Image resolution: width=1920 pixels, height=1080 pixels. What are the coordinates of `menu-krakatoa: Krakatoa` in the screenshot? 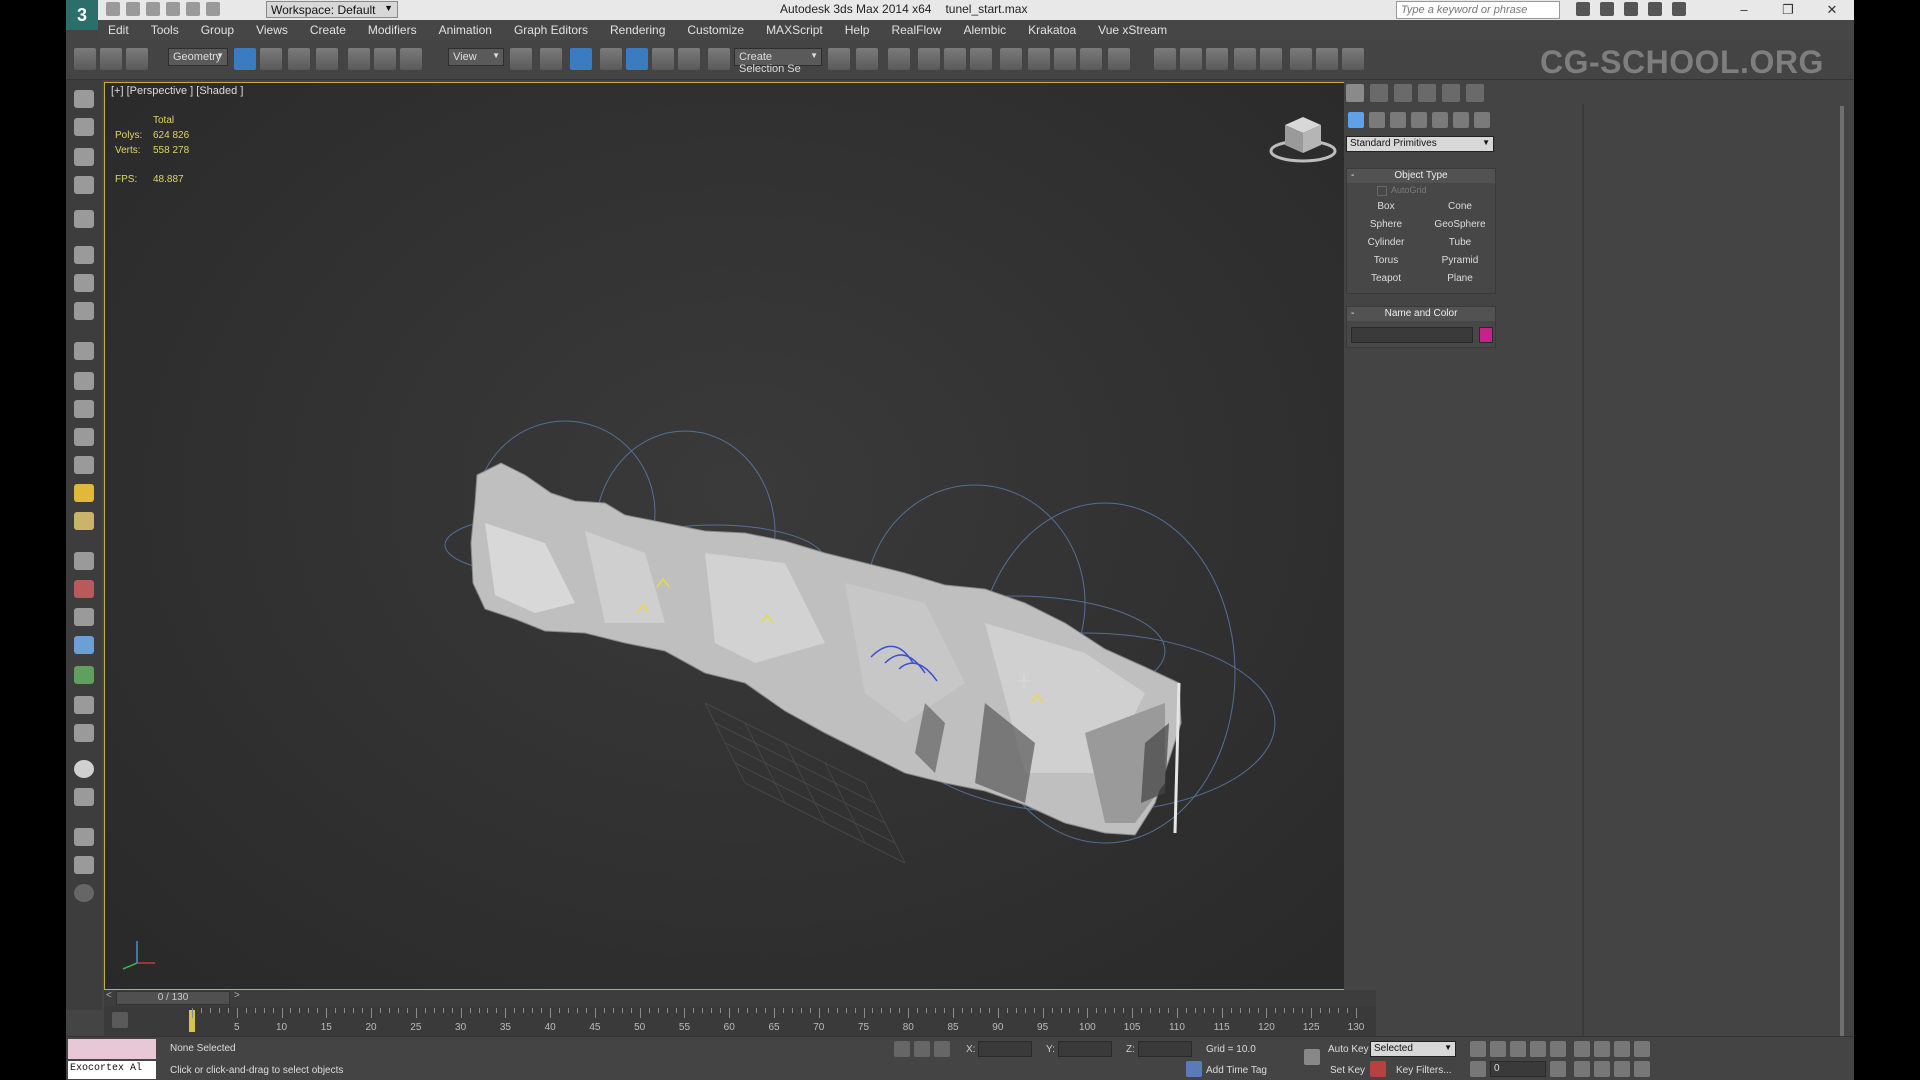 It's located at (1053, 30).